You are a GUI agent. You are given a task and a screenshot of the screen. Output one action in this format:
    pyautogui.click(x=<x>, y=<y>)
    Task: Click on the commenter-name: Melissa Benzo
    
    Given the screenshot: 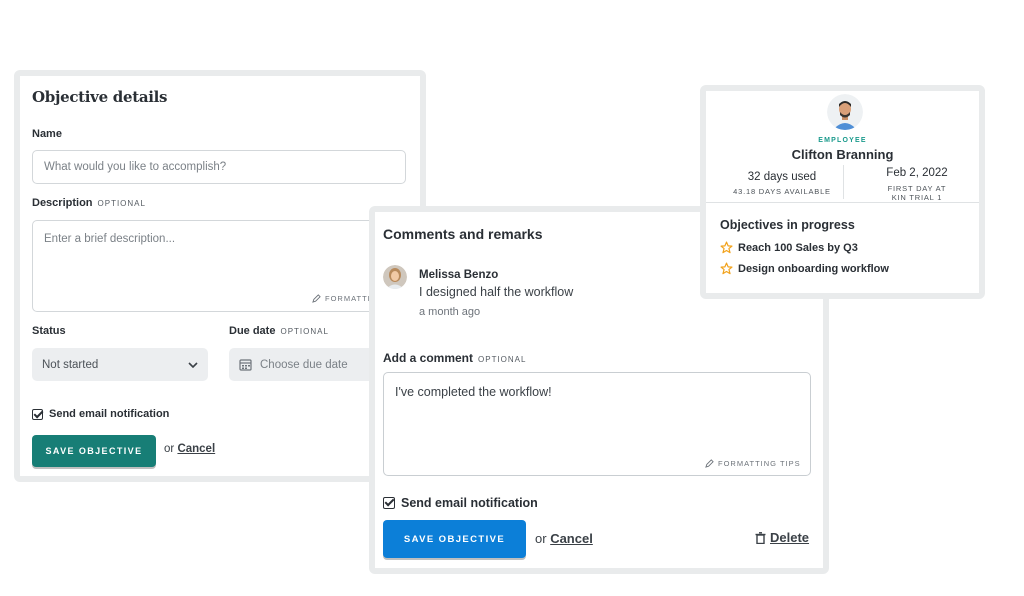 What is the action you would take?
    pyautogui.click(x=459, y=275)
    